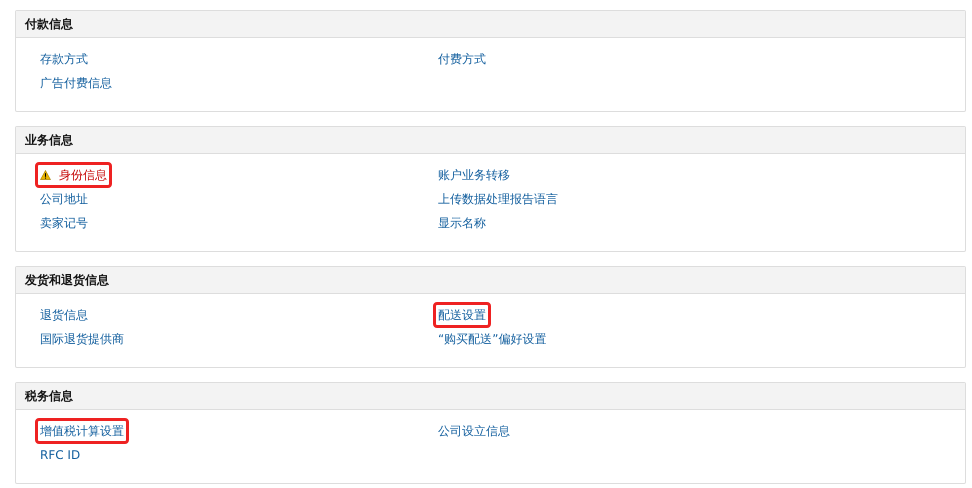 The height and width of the screenshot is (488, 972). Describe the element at coordinates (462, 315) in the screenshot. I see `settings-link: 配送设置` at that location.